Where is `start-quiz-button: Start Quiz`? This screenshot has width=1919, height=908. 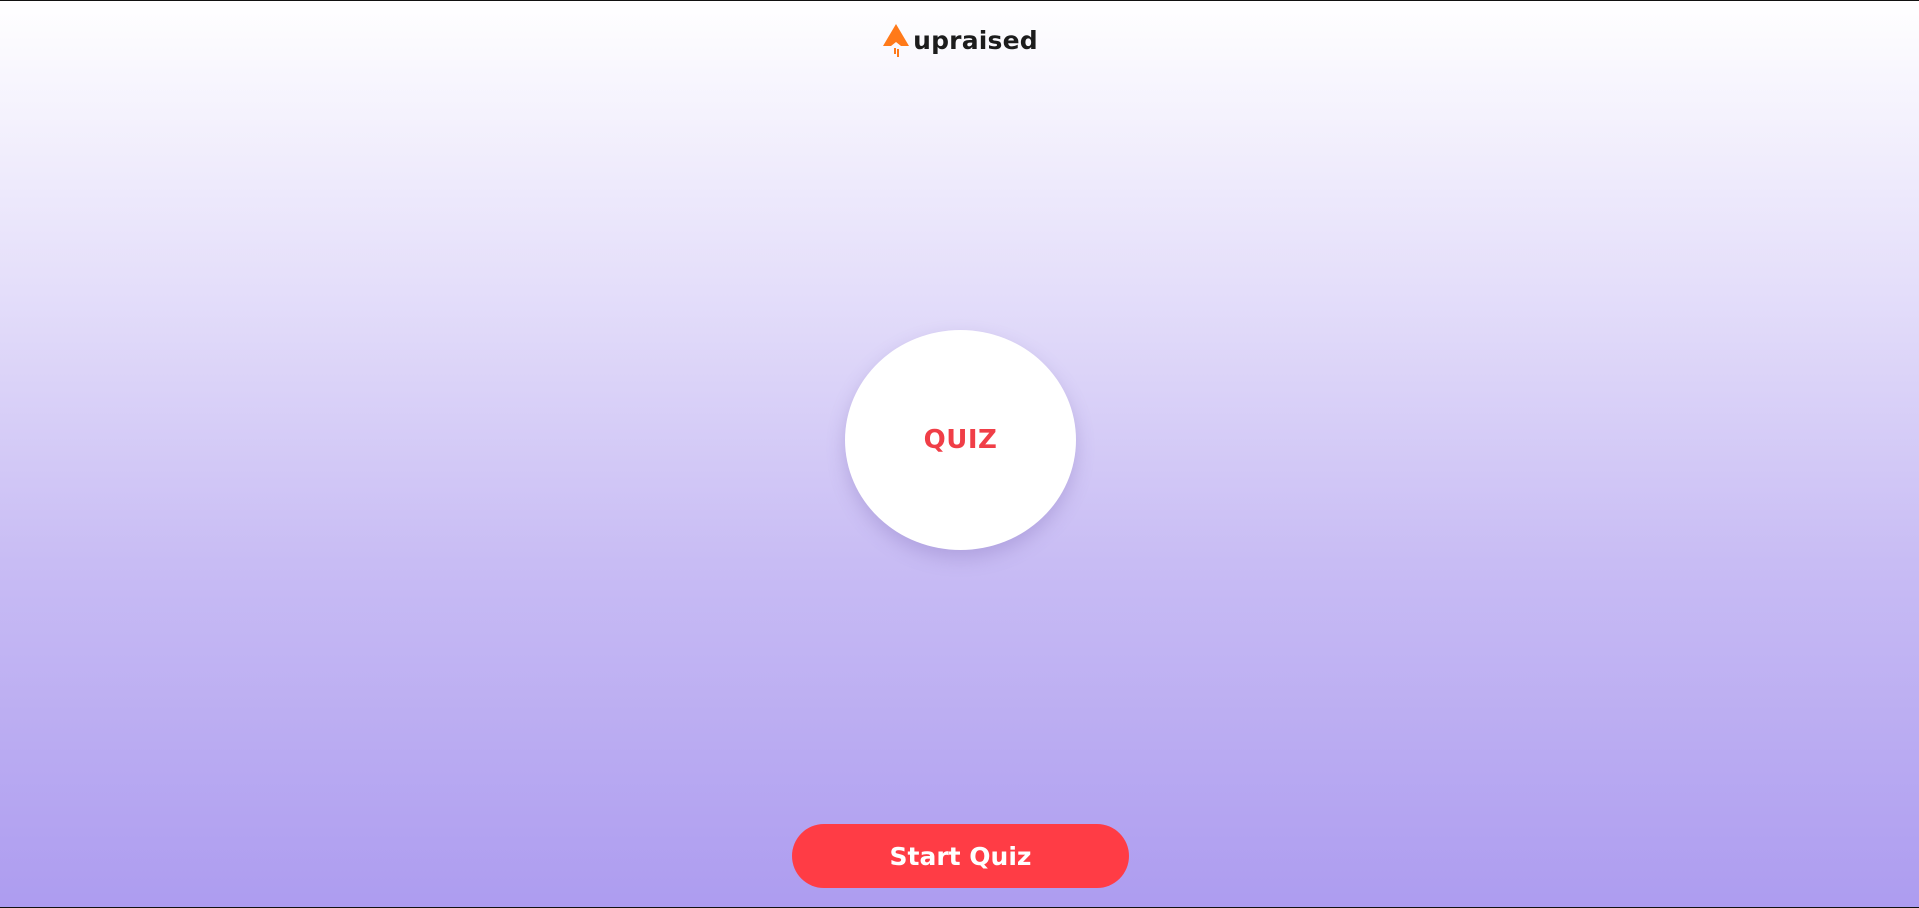
start-quiz-button: Start Quiz is located at coordinates (960, 856).